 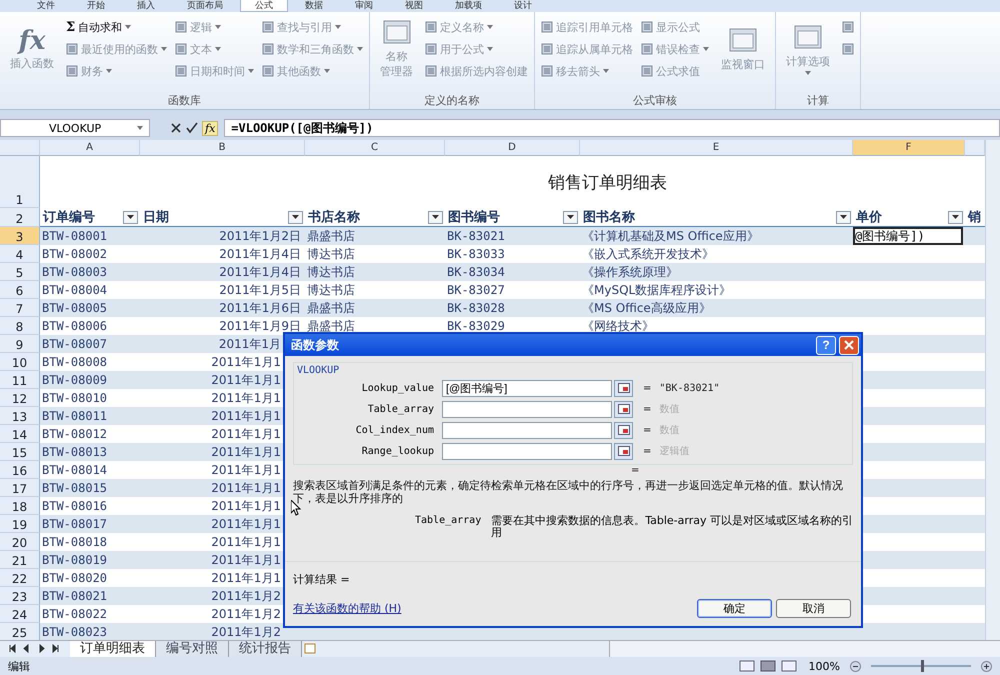 I want to click on row-header: 12, so click(x=20, y=398).